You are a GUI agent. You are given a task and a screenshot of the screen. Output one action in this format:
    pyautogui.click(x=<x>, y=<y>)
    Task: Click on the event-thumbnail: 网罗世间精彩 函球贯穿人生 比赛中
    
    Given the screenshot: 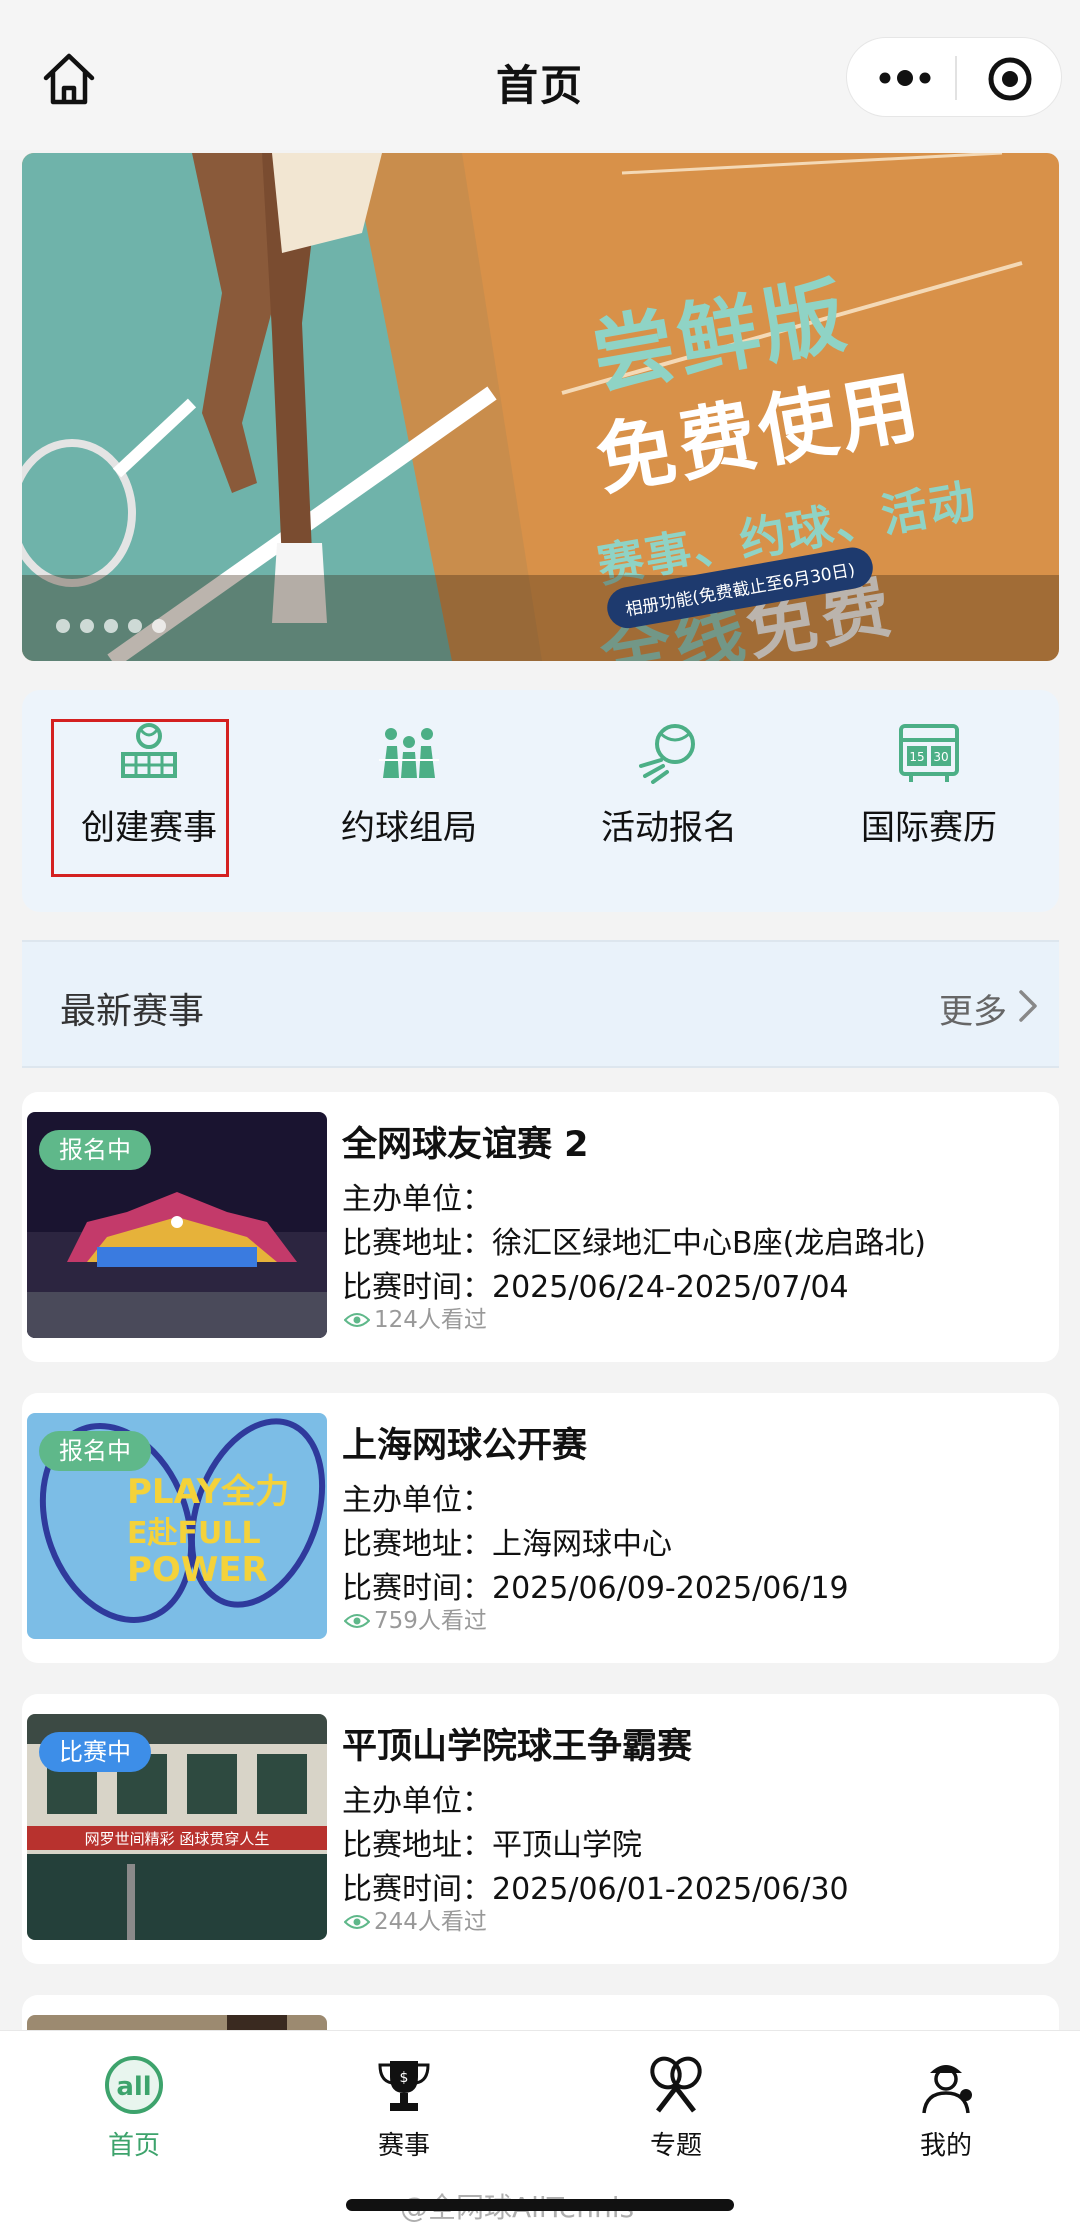 What is the action you would take?
    pyautogui.click(x=177, y=1827)
    